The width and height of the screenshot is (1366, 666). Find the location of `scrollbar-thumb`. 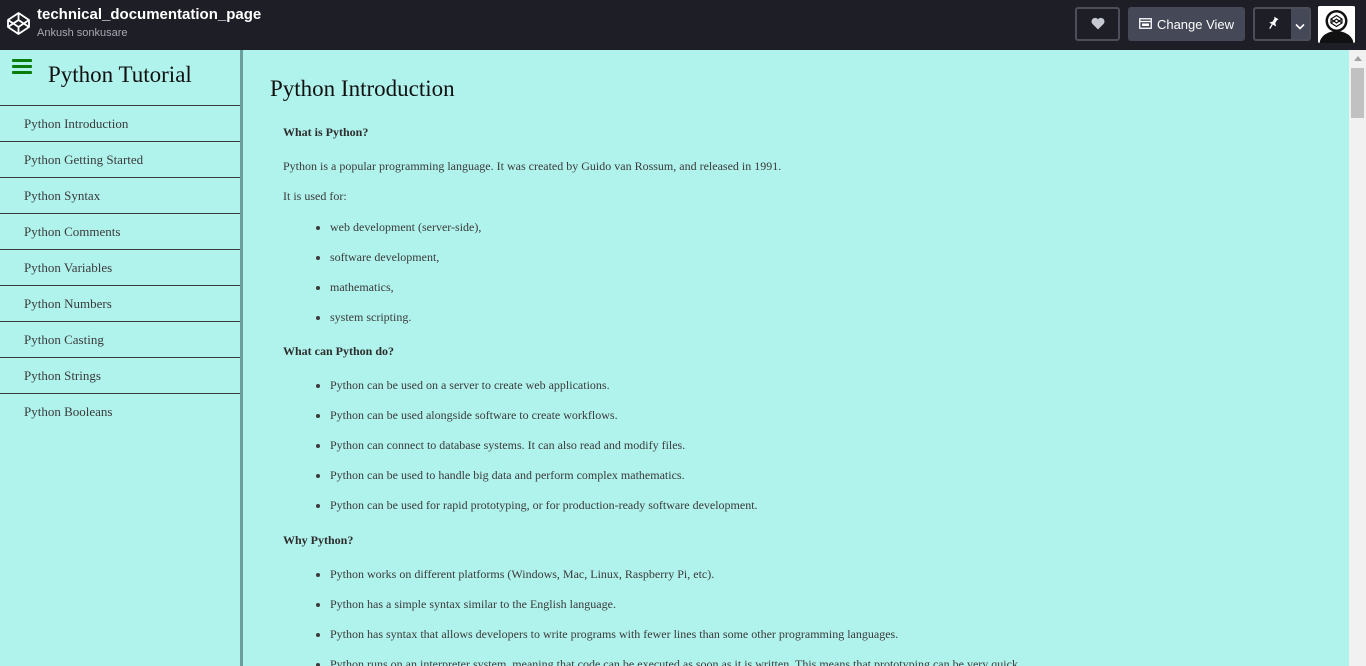

scrollbar-thumb is located at coordinates (1357, 93).